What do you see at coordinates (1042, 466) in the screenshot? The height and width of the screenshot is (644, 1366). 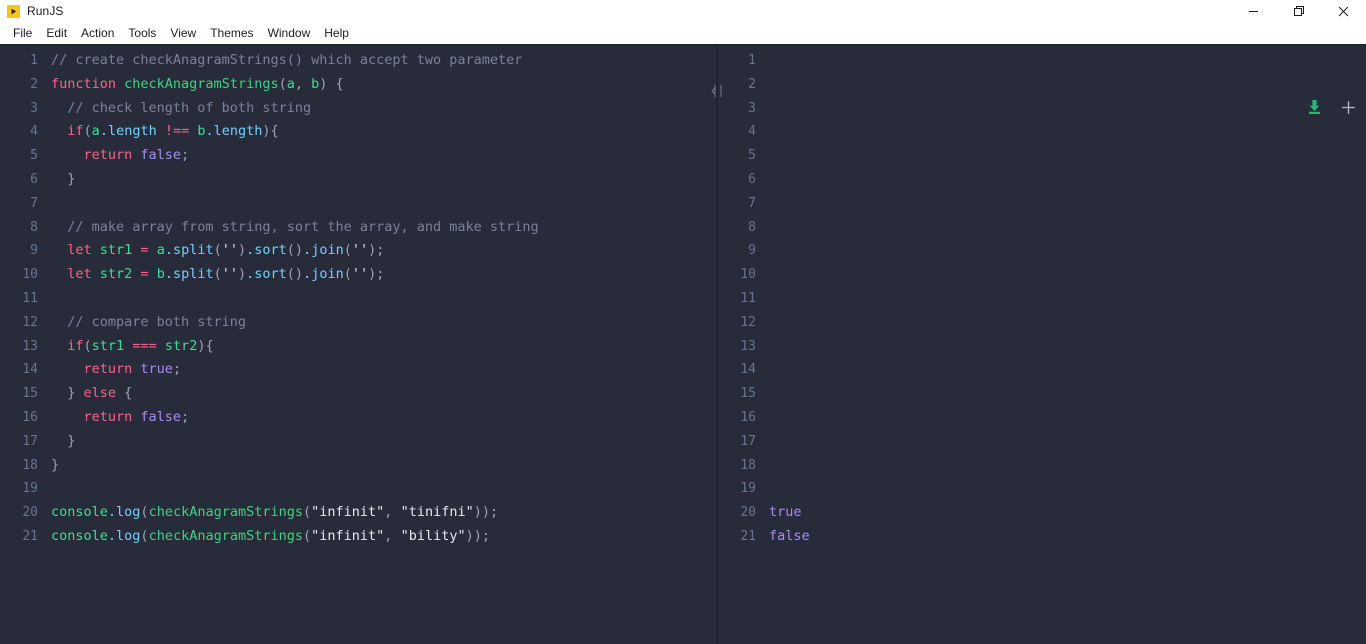 I see `output-line: 18` at bounding box center [1042, 466].